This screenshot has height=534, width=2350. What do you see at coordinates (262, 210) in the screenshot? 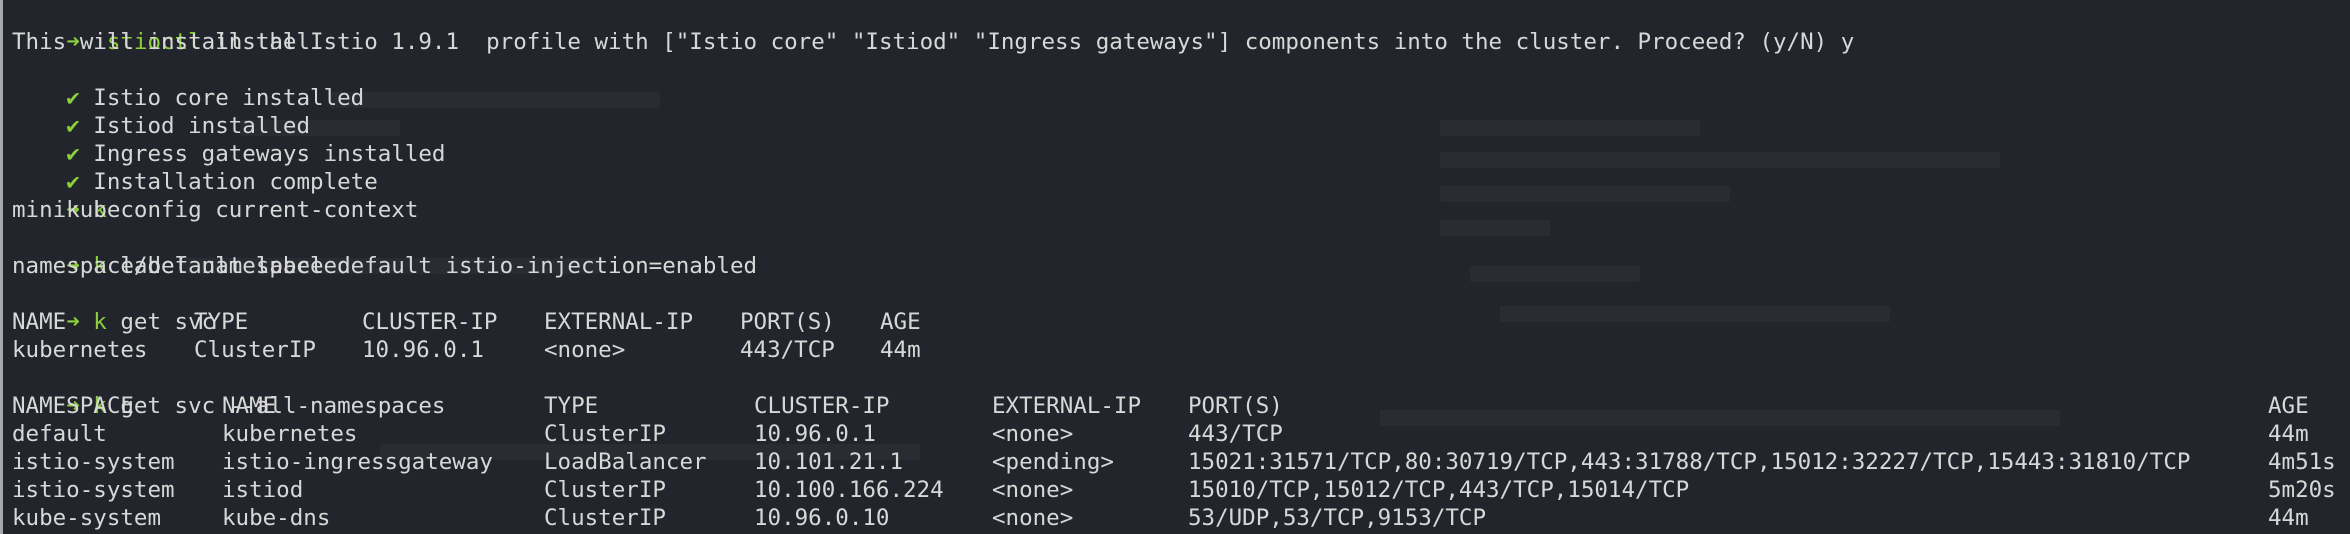
I see `command-args: config current-context` at bounding box center [262, 210].